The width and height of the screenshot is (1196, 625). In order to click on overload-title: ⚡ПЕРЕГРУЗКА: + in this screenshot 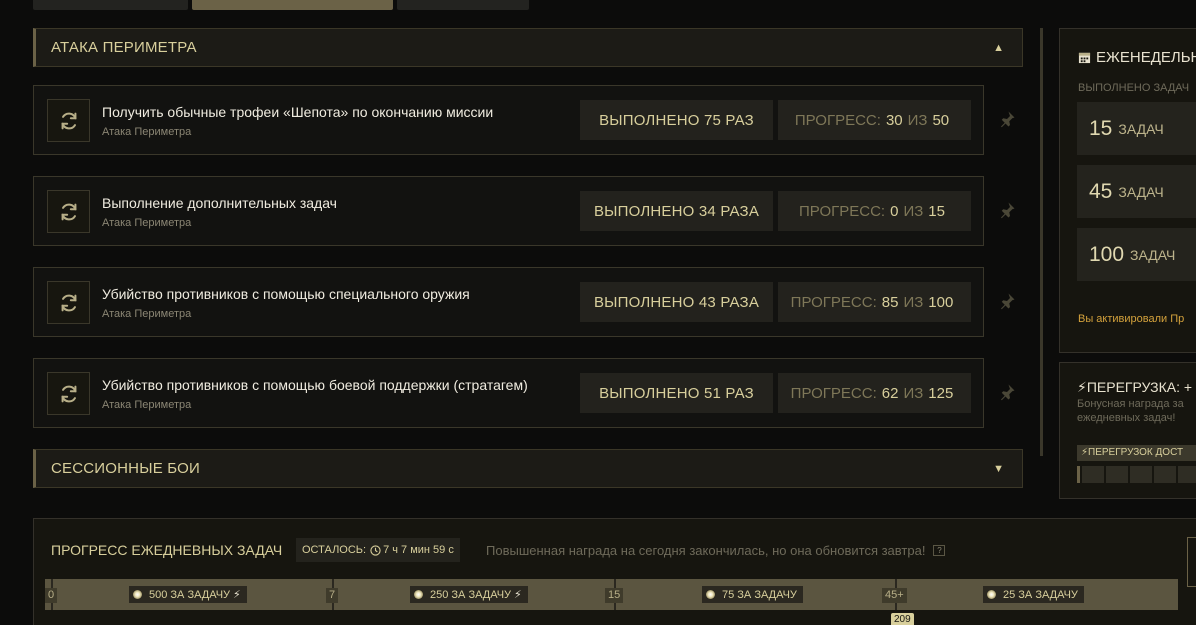, I will do `click(1134, 387)`.